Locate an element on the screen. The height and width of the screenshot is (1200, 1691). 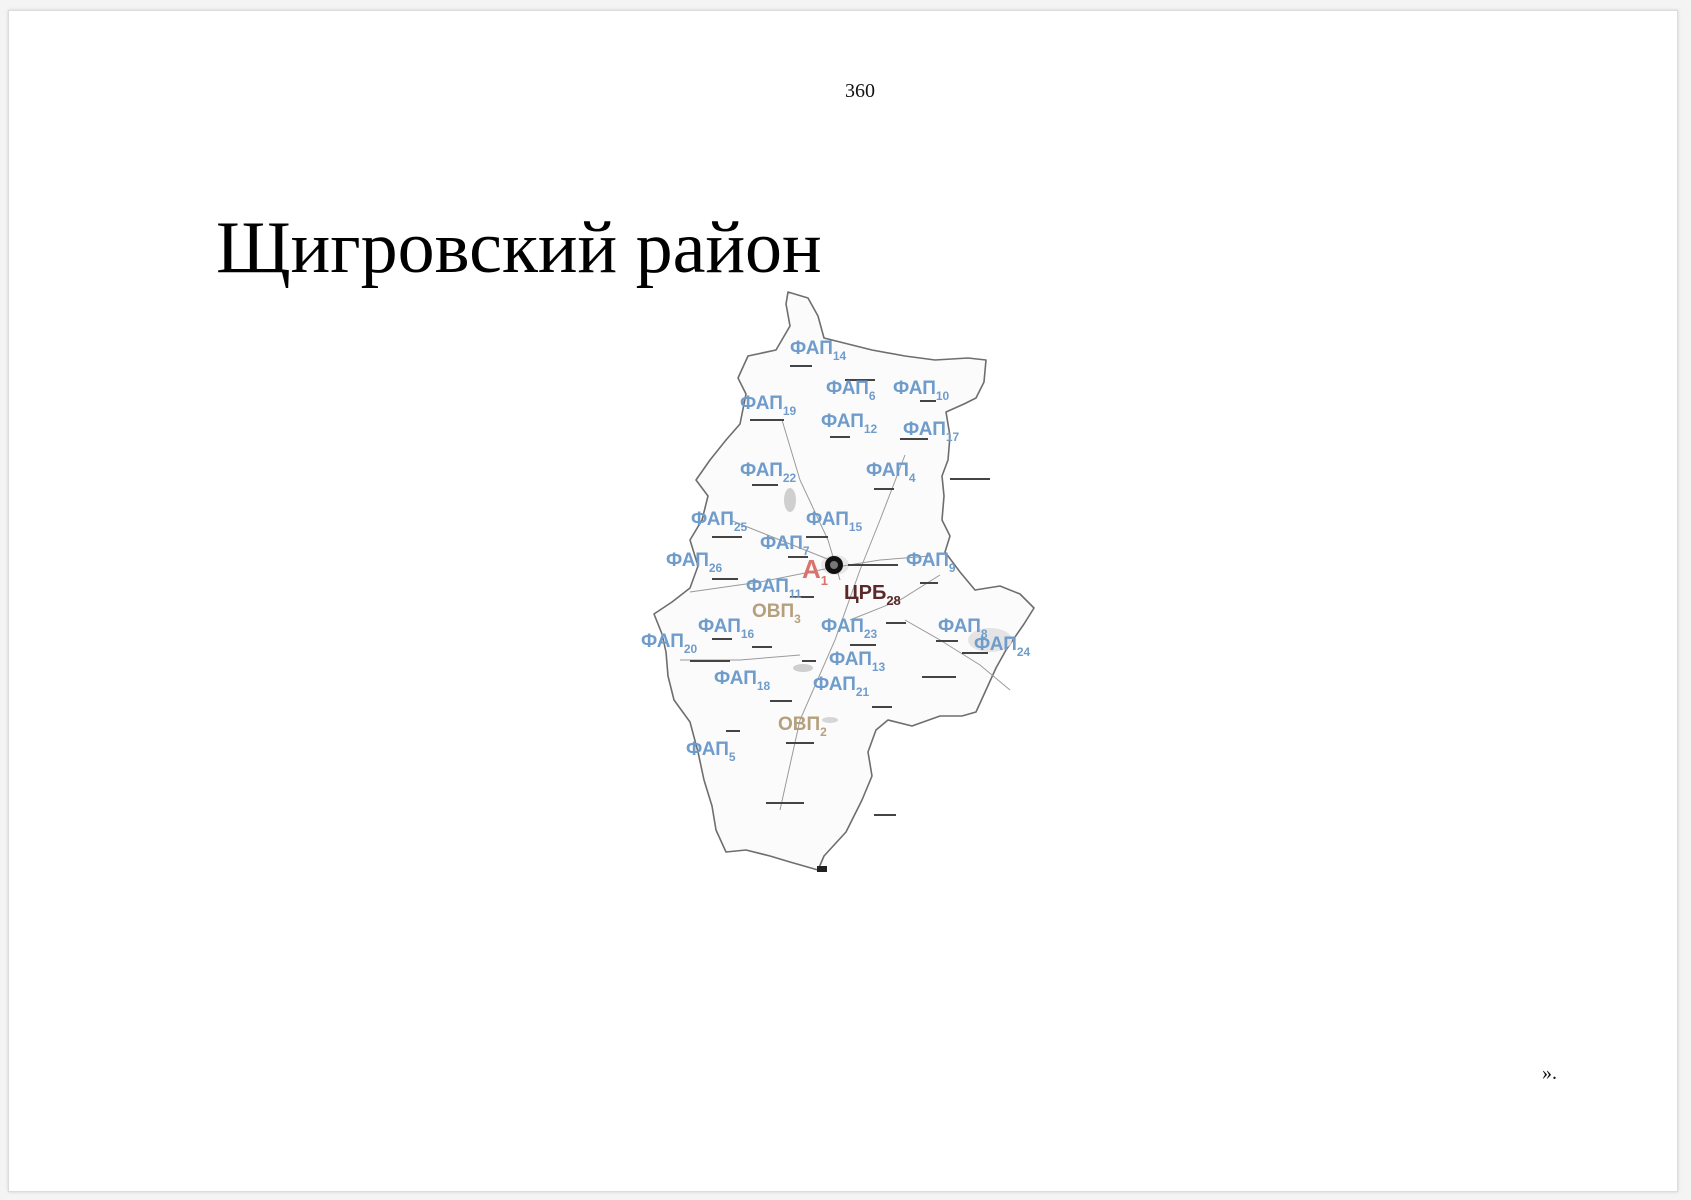
marker-number: 15 is located at coordinates (856, 527).